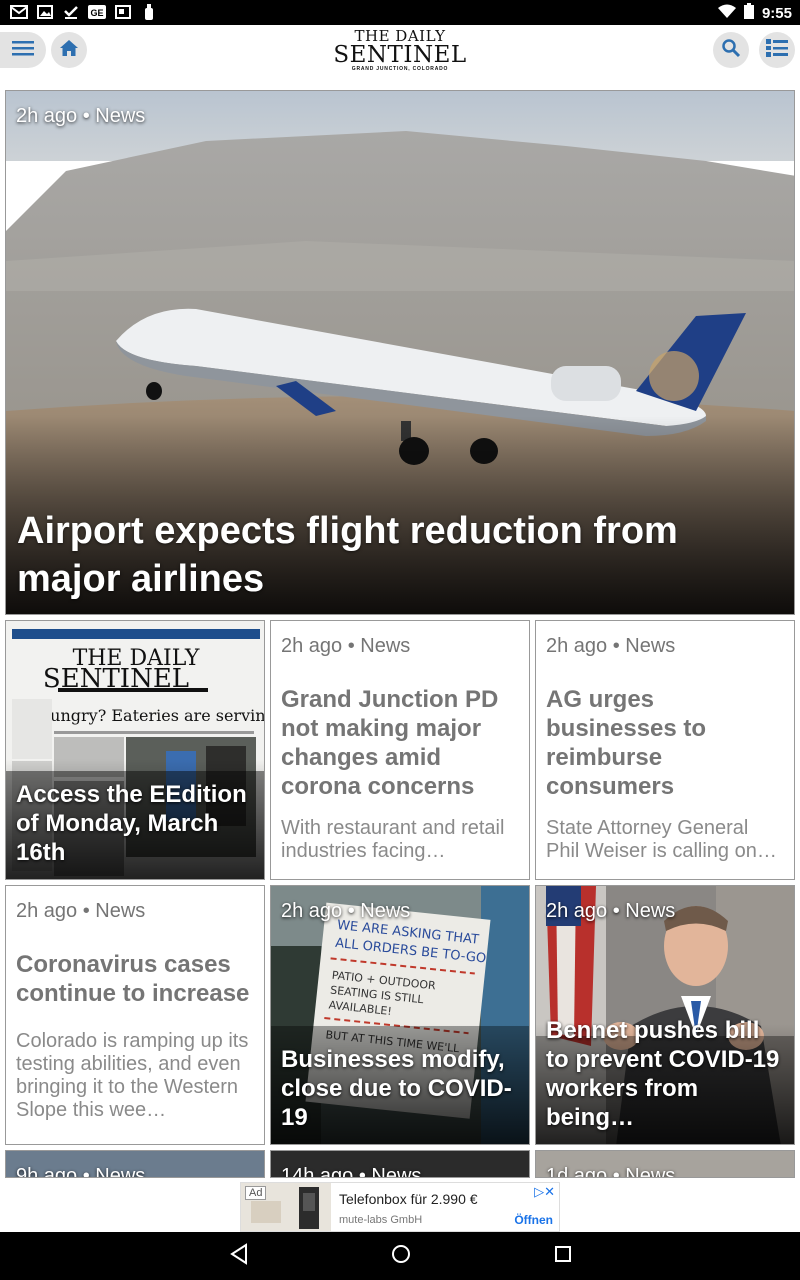  I want to click on menu-button, so click(23, 50).